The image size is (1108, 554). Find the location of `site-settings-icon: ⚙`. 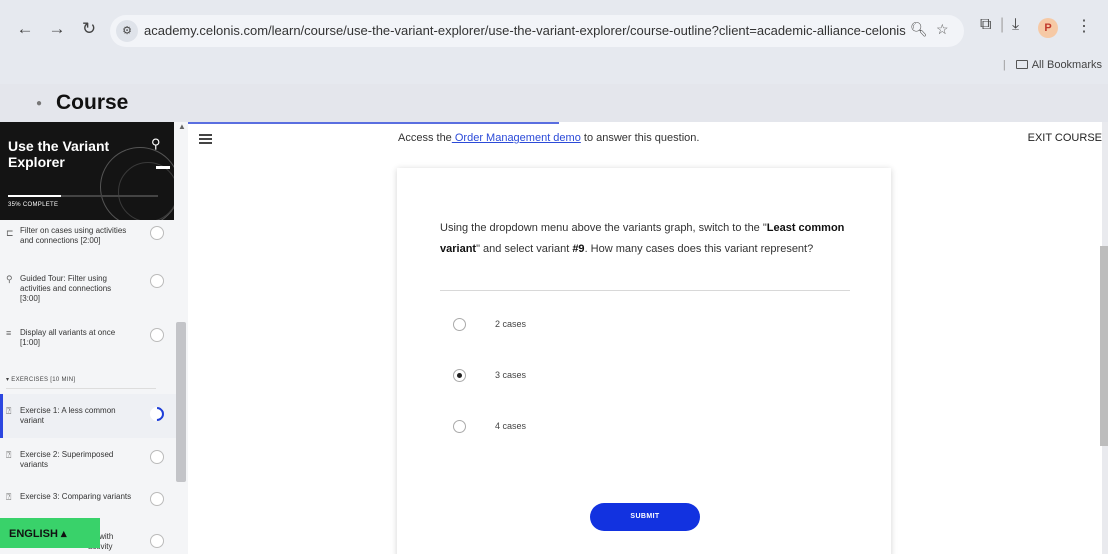

site-settings-icon: ⚙ is located at coordinates (127, 31).